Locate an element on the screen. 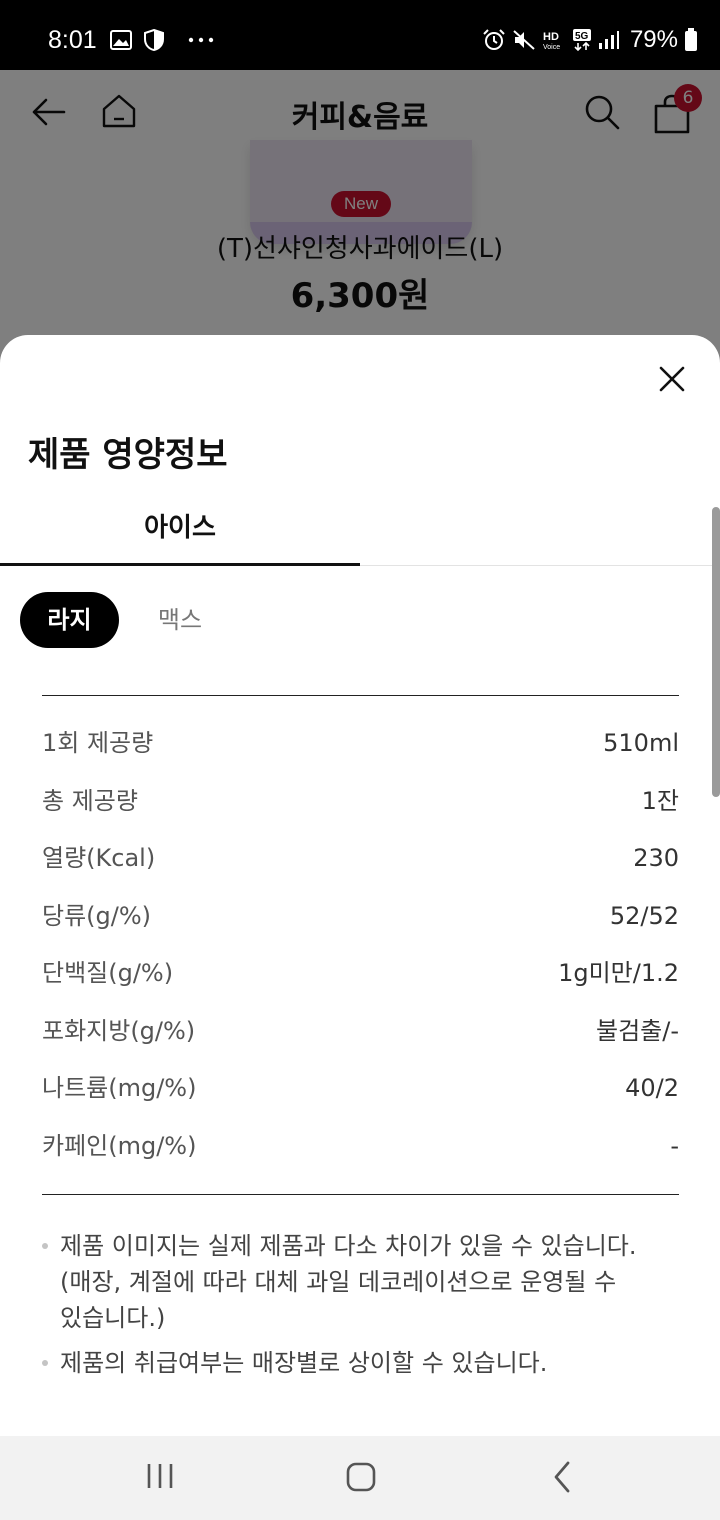  nutrition-label: 포화지방(g/%) is located at coordinates (119, 1031).